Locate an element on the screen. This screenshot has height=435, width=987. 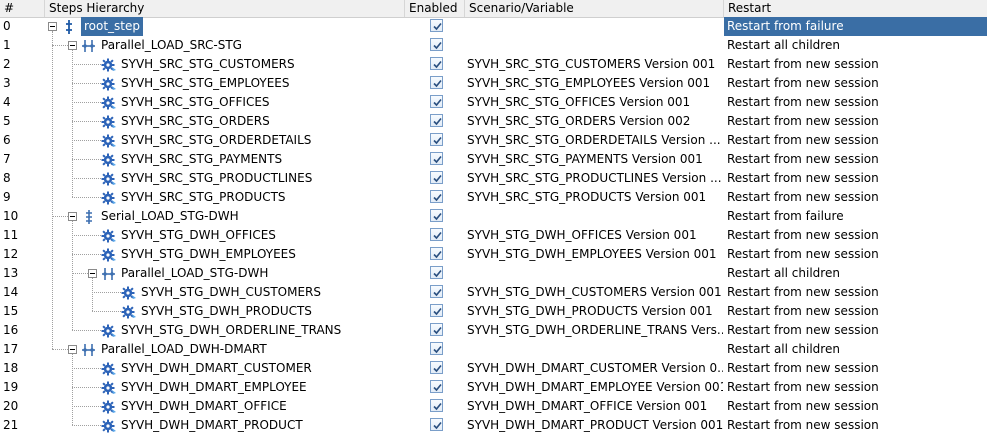
column-header-steps-hierarchy: Steps Hierarchy is located at coordinates (225, 8).